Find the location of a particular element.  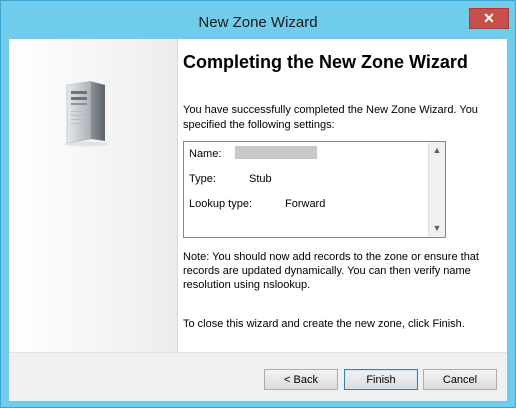

side-panel-divider is located at coordinates (177, 195).